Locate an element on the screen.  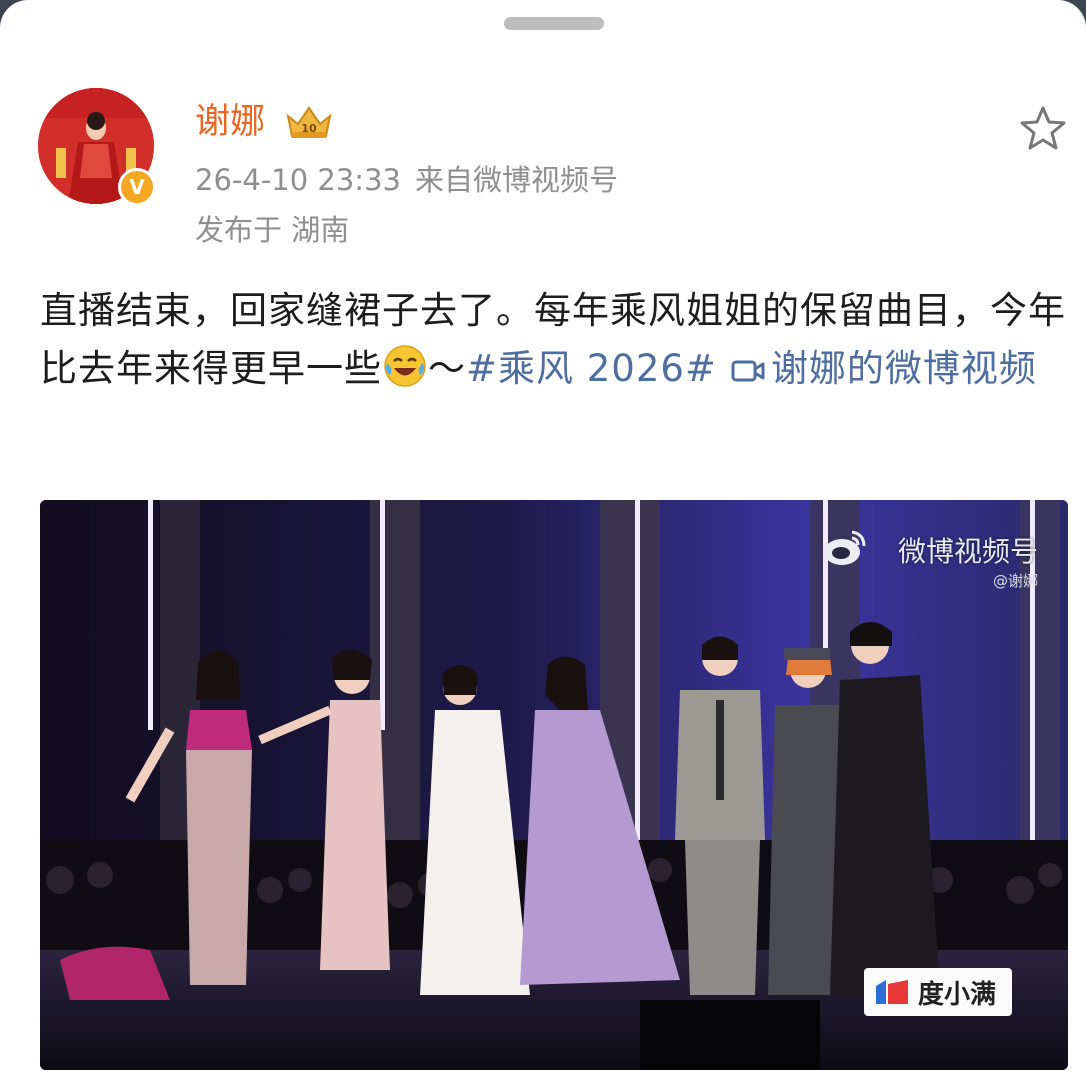
hashtag-link: #乘风 2026# is located at coordinates (591, 368).